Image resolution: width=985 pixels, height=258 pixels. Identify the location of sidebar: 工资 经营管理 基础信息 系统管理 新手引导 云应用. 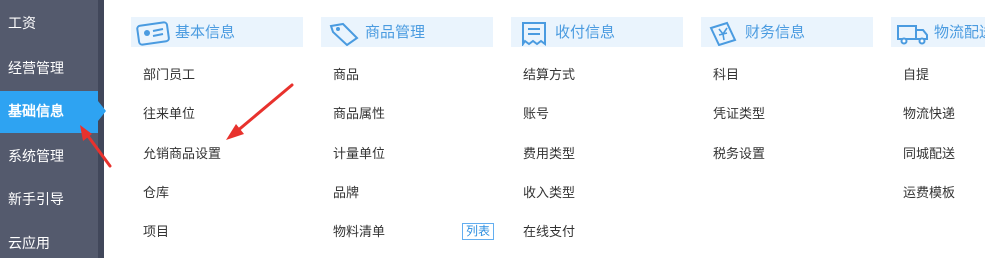
(52, 129).